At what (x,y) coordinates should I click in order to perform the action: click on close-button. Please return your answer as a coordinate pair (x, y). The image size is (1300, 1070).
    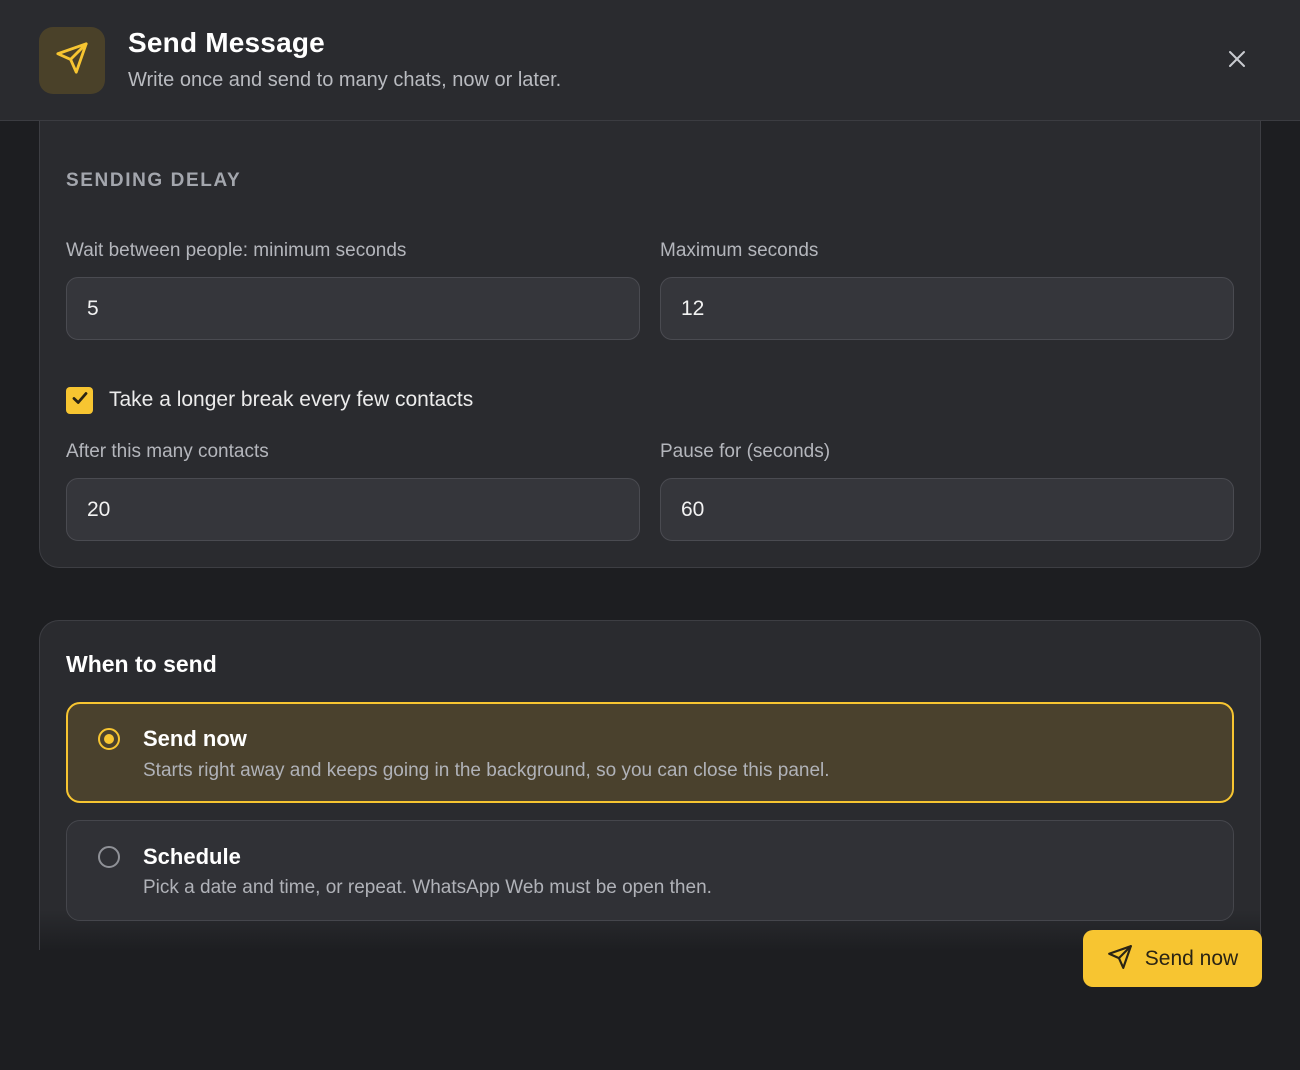
    Looking at the image, I should click on (1237, 61).